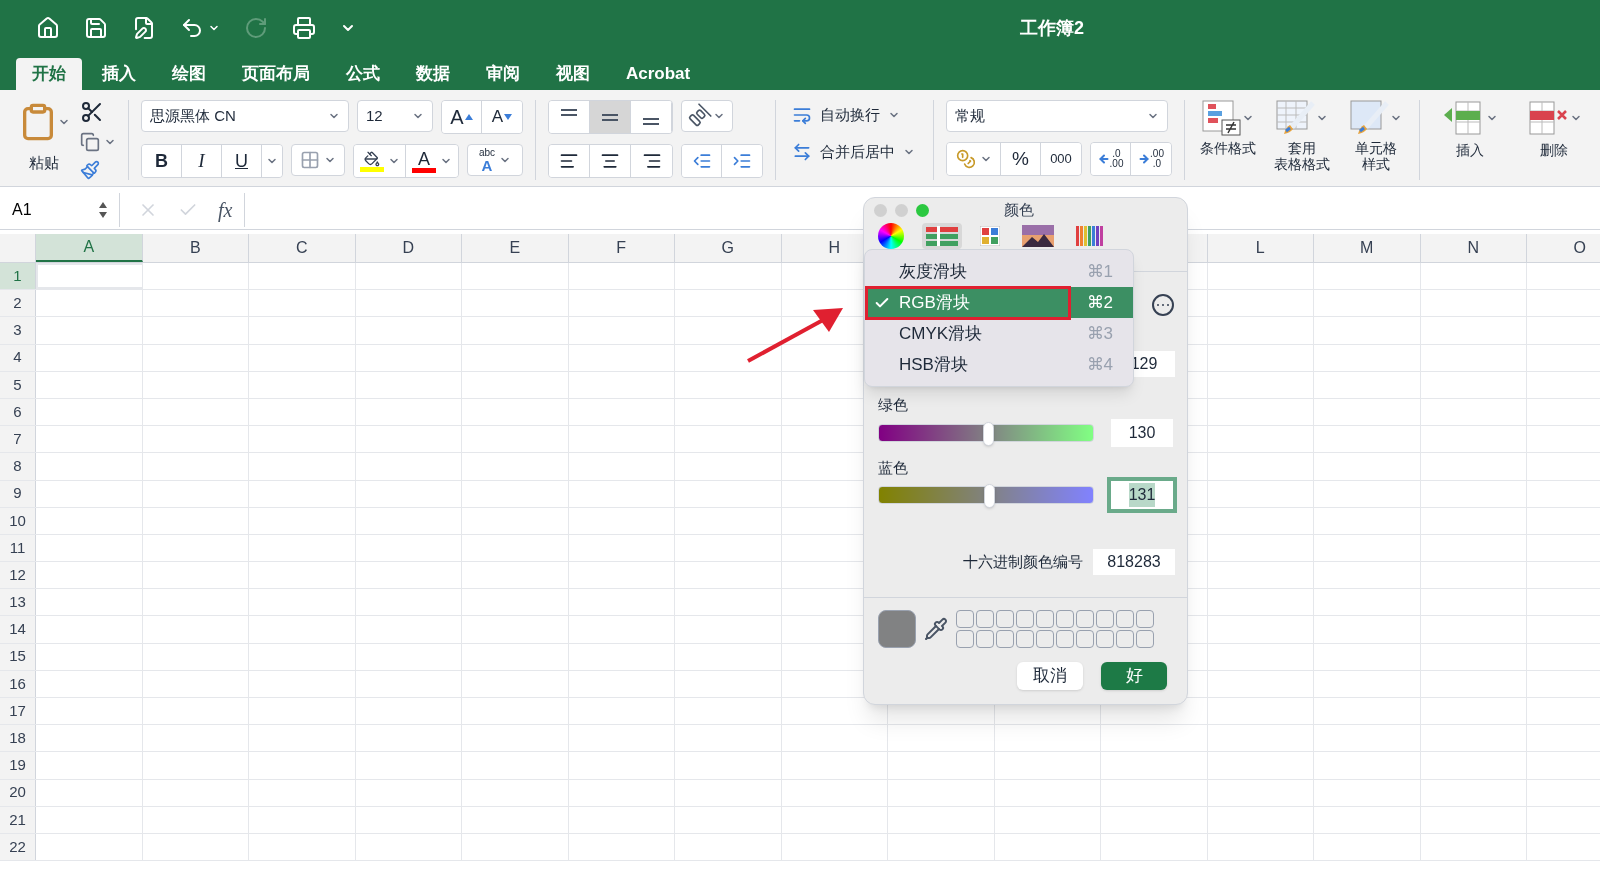  What do you see at coordinates (569, 117) in the screenshot?
I see `top-align-button` at bounding box center [569, 117].